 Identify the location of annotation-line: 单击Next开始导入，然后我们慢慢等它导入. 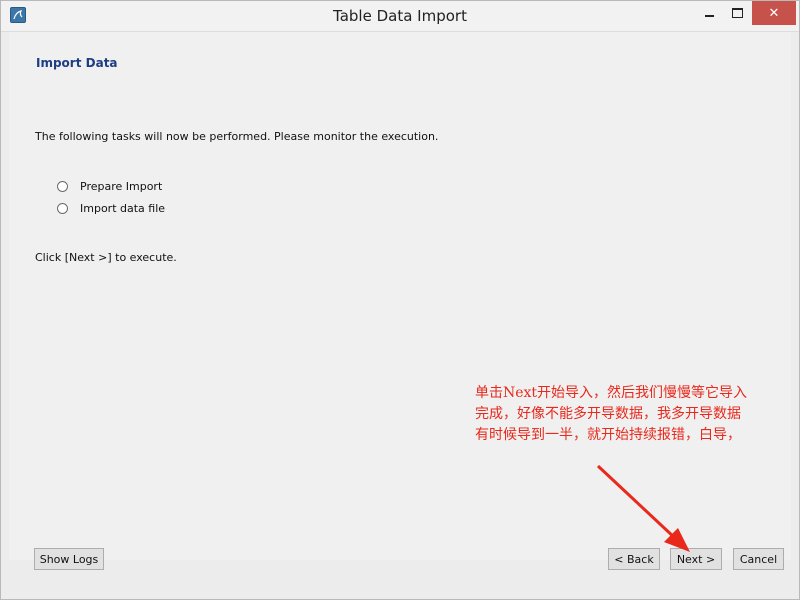
(611, 393).